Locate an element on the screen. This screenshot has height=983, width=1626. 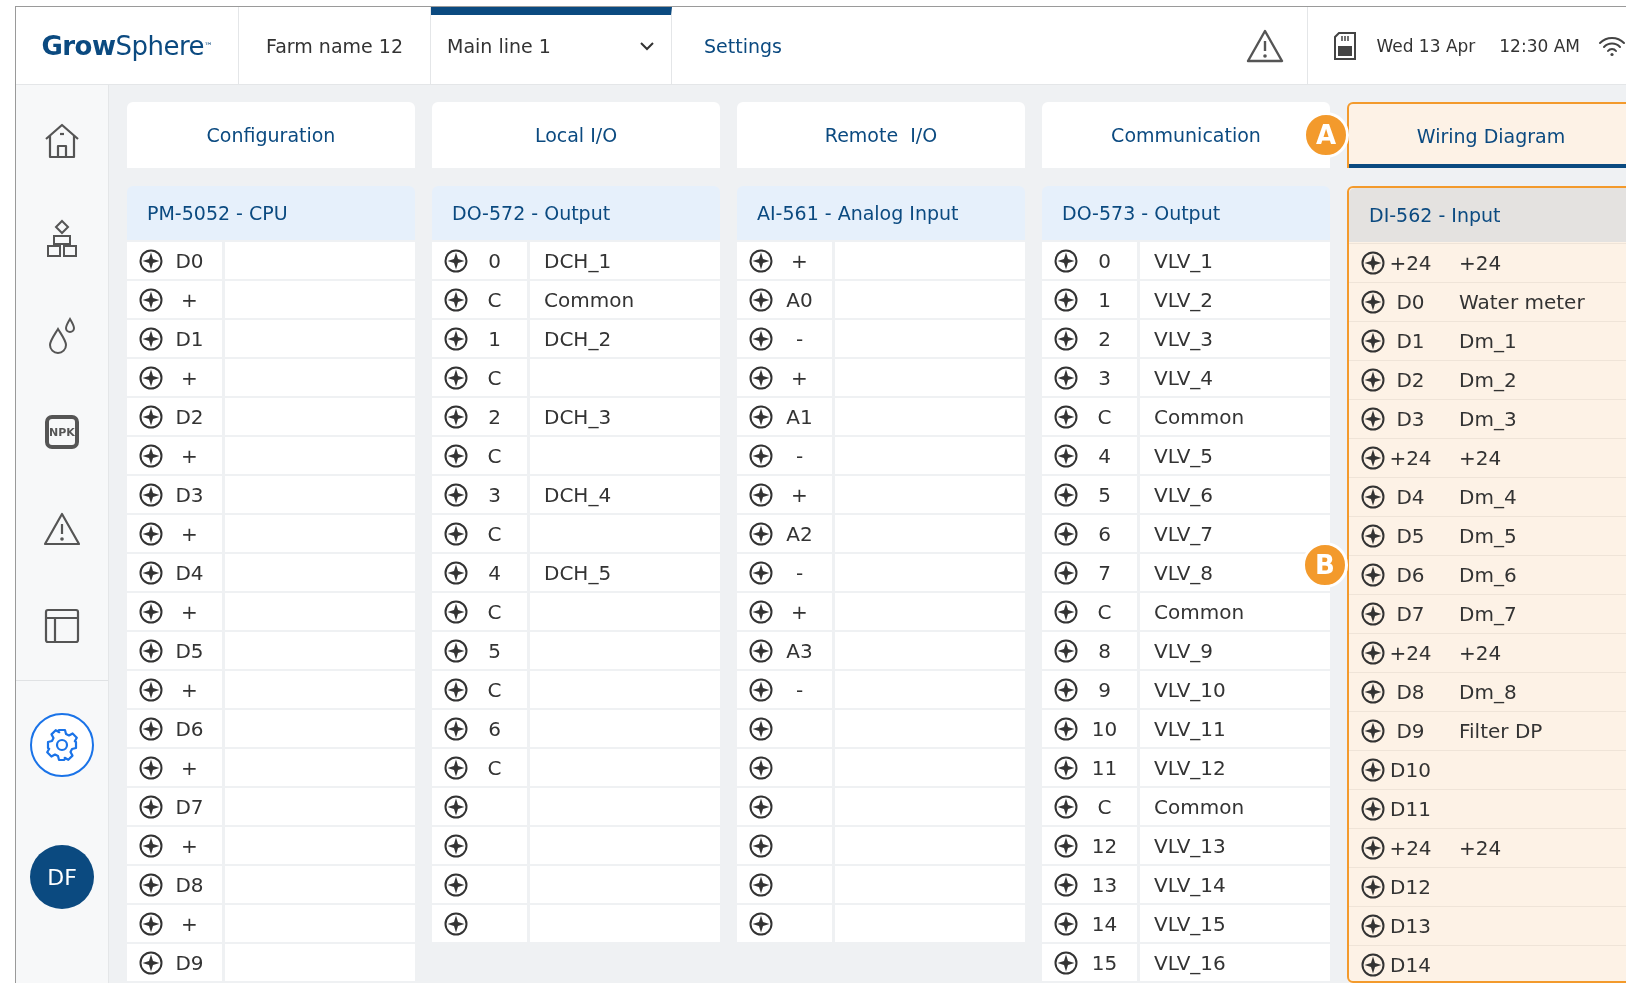
terminal-label: 6 is located at coordinates (1104, 533).